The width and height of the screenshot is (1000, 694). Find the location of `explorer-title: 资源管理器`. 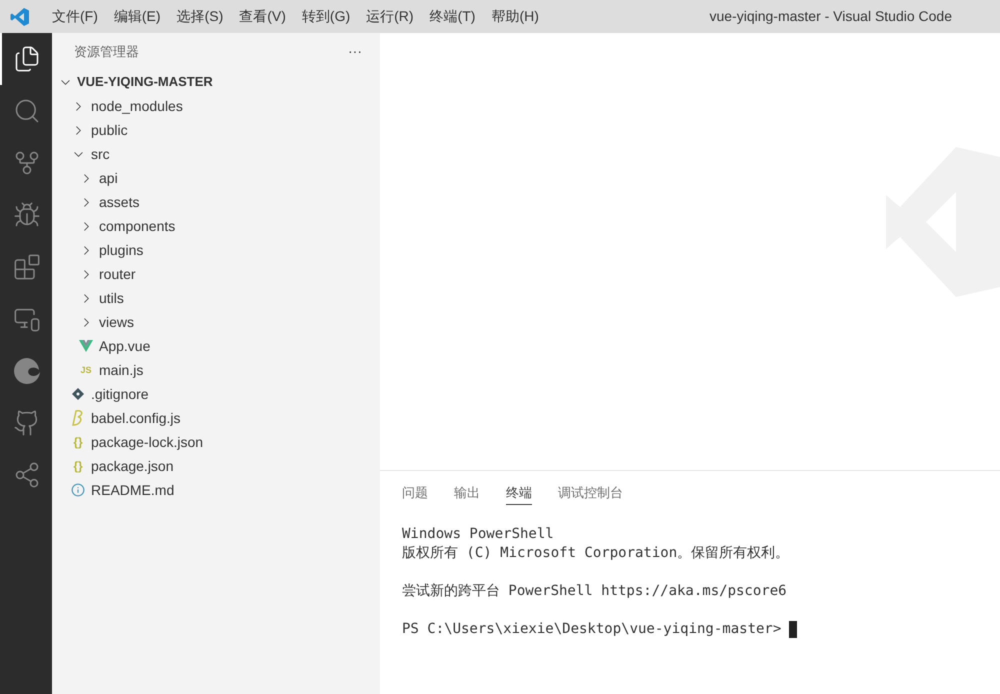

explorer-title: 资源管理器 is located at coordinates (106, 51).